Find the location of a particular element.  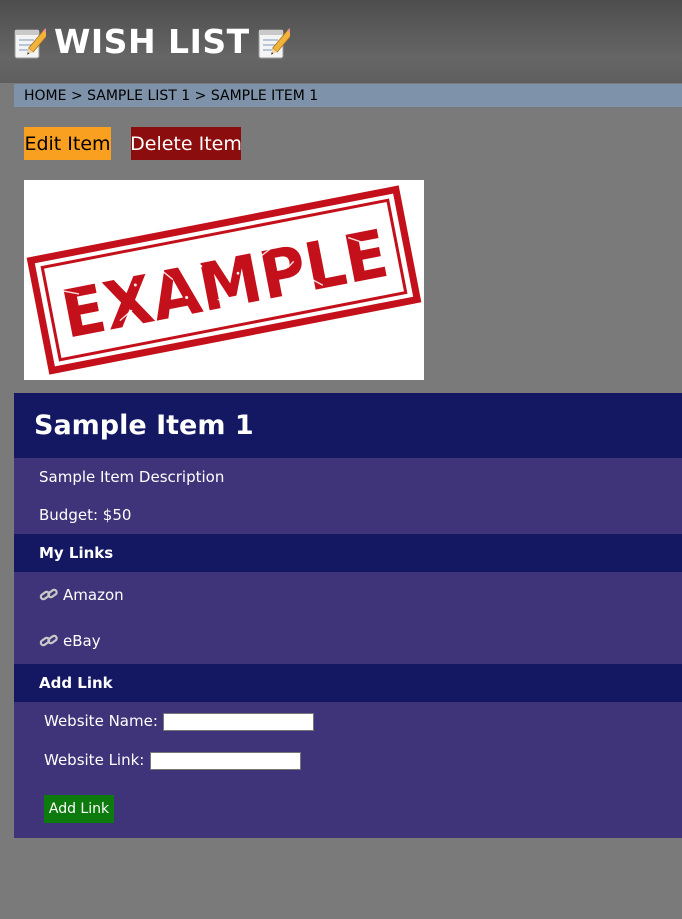

site-title: WISH LIST is located at coordinates (154, 41).